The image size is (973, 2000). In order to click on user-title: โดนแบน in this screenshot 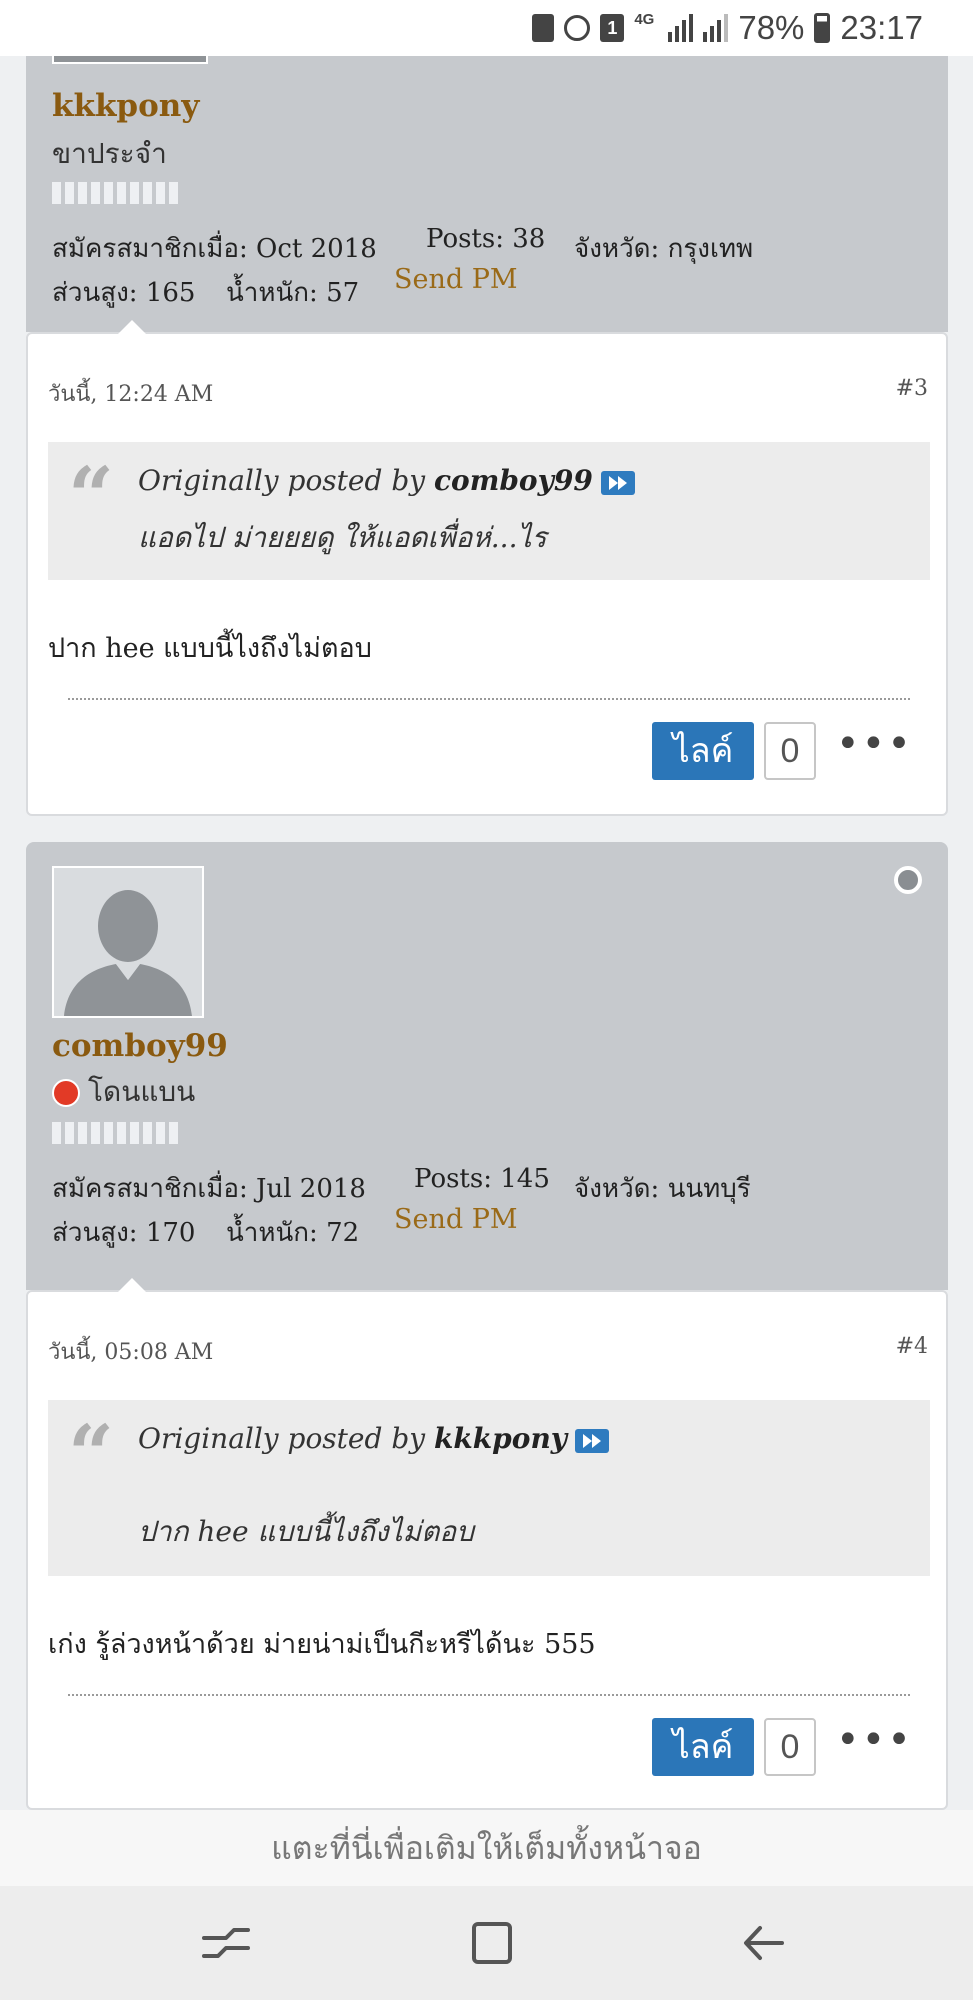, I will do `click(123, 1092)`.